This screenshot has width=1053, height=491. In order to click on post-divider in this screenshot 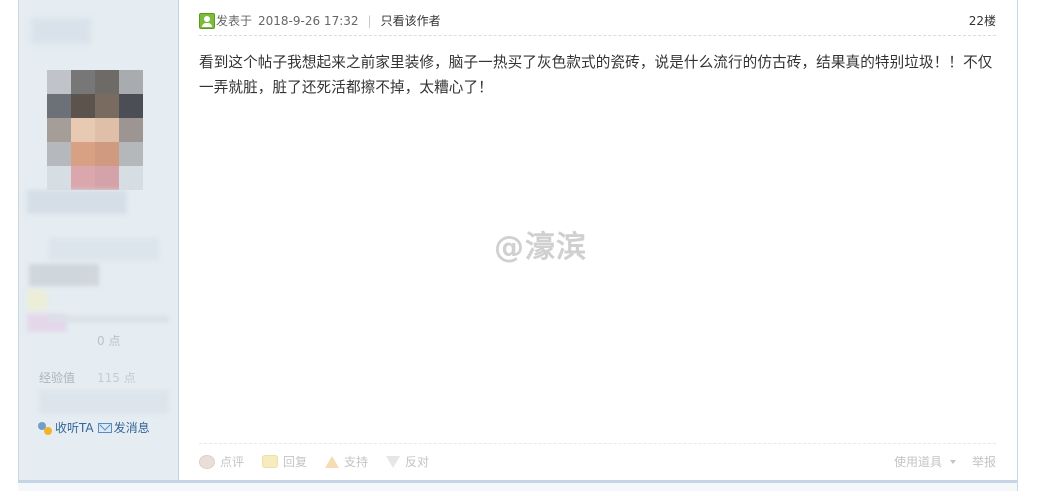, I will do `click(517, 485)`.